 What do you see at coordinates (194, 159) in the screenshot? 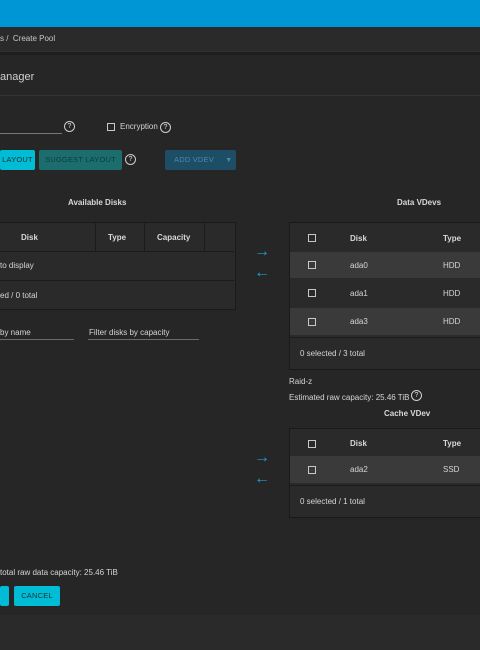
I see `add-vdev-label: ADD VDEV` at bounding box center [194, 159].